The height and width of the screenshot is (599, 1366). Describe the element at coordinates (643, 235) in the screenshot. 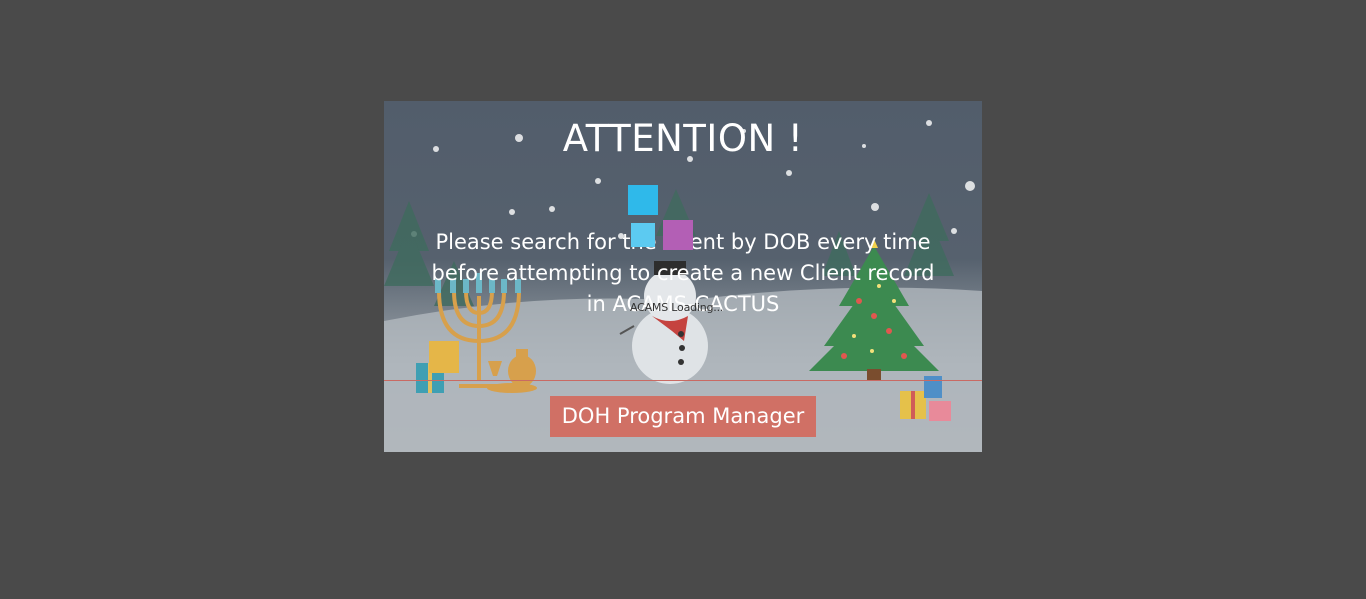

I see `loader-square-light-blue` at that location.